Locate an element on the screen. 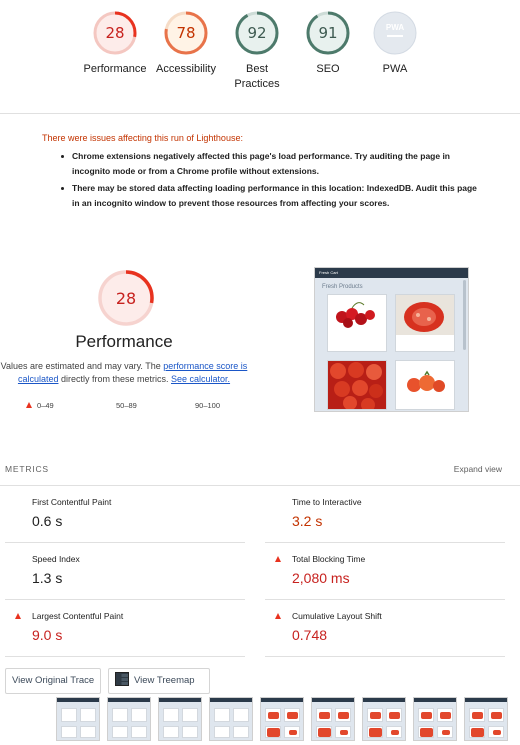  gauge-pwa-label: PWA is located at coordinates (395, 69).